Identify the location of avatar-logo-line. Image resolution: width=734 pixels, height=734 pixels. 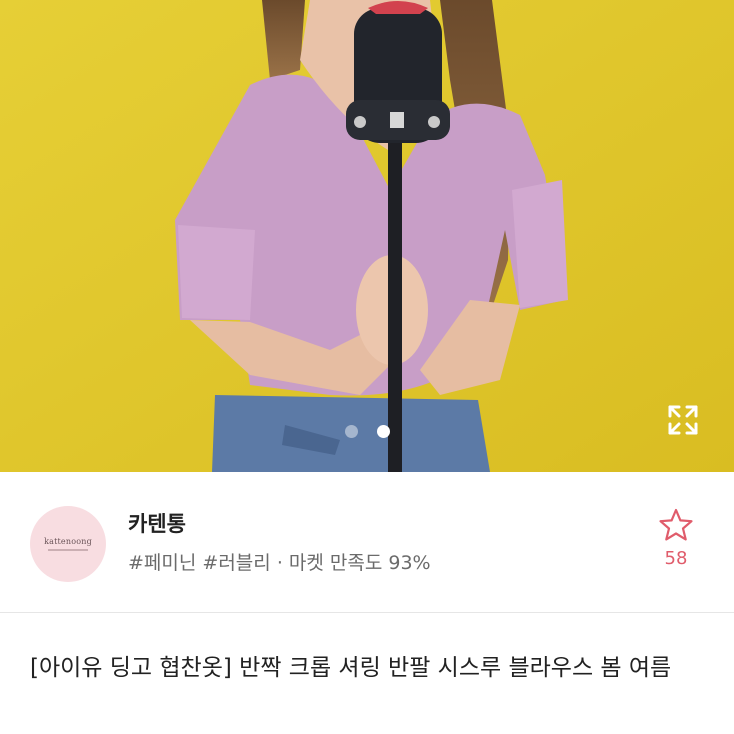
(68, 550).